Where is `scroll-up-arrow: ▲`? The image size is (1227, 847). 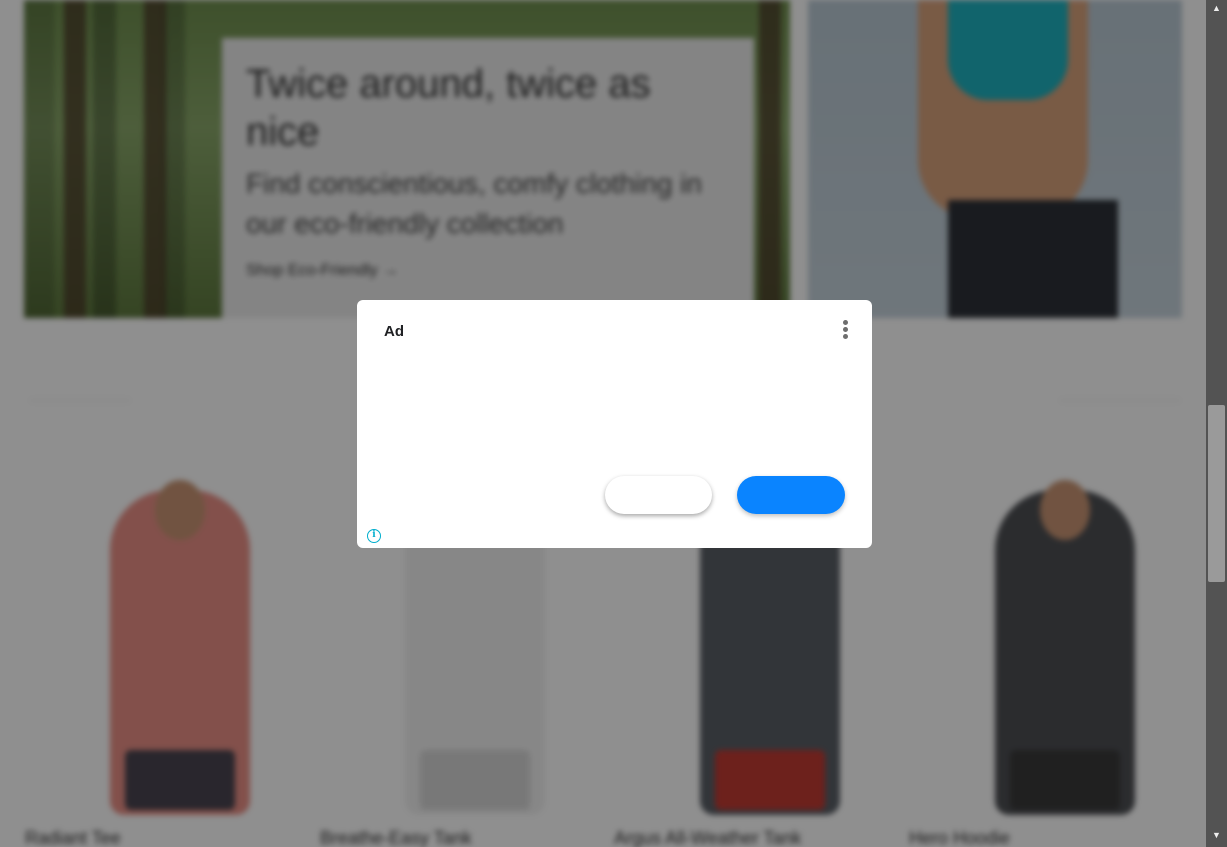
scroll-up-arrow: ▲ is located at coordinates (1216, 8).